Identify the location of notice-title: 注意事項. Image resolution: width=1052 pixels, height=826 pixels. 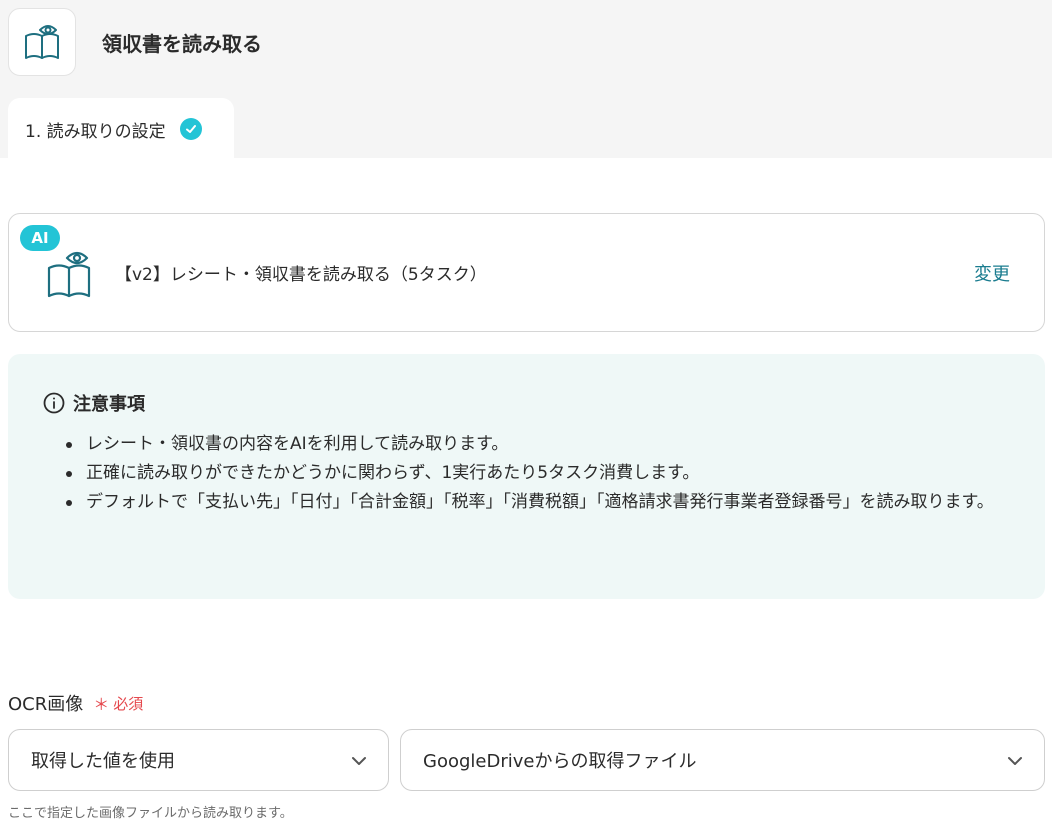
(109, 404).